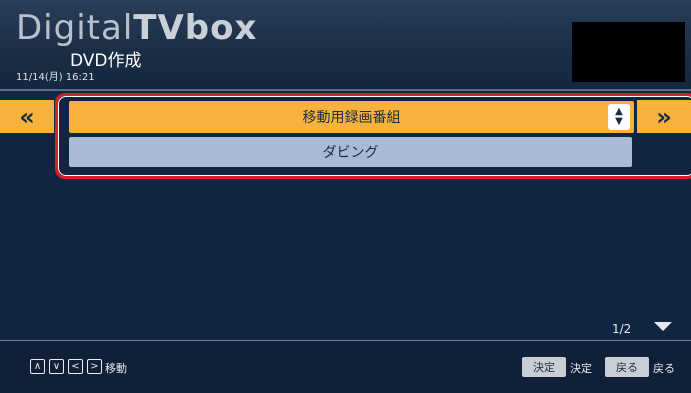  Describe the element at coordinates (664, 368) in the screenshot. I see `back-hint: 戻る` at that location.